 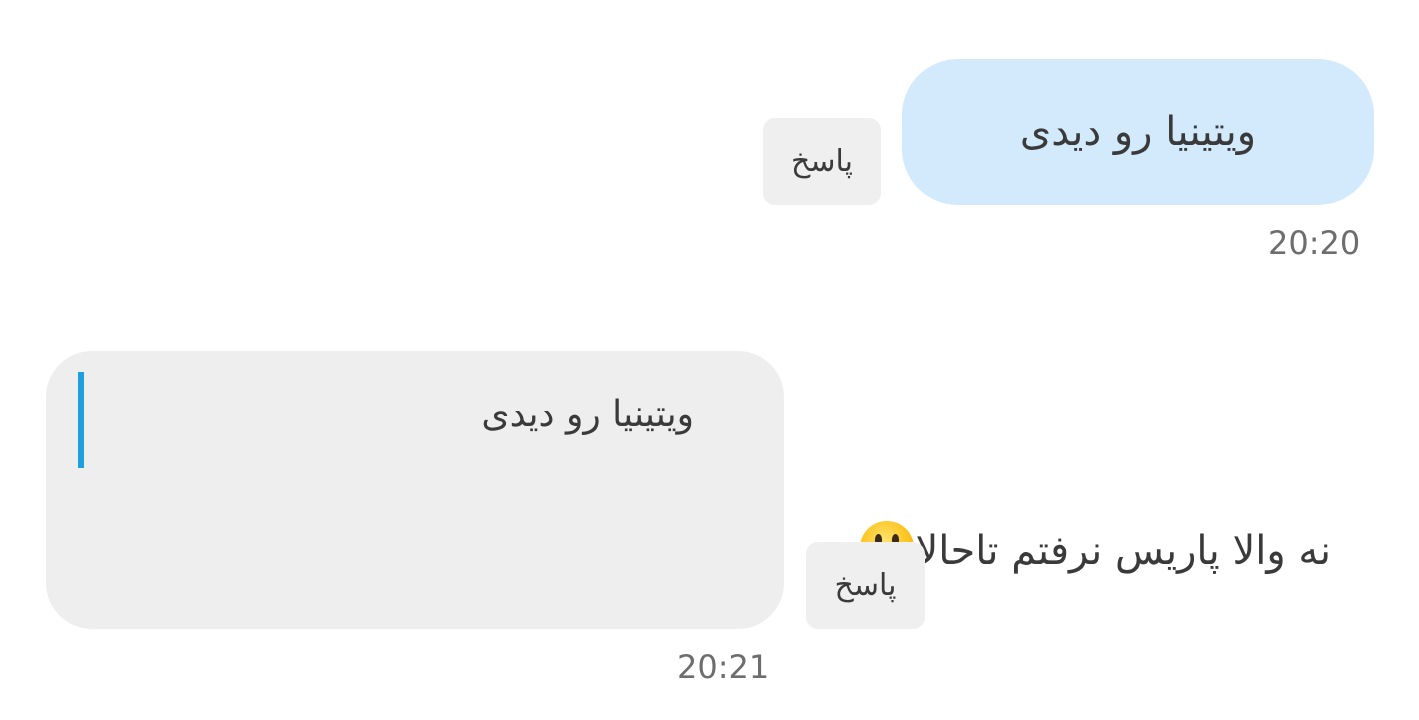 I want to click on message-text-row: نه والا پاریس نرفتم تاحالا, so click(x=1094, y=553).